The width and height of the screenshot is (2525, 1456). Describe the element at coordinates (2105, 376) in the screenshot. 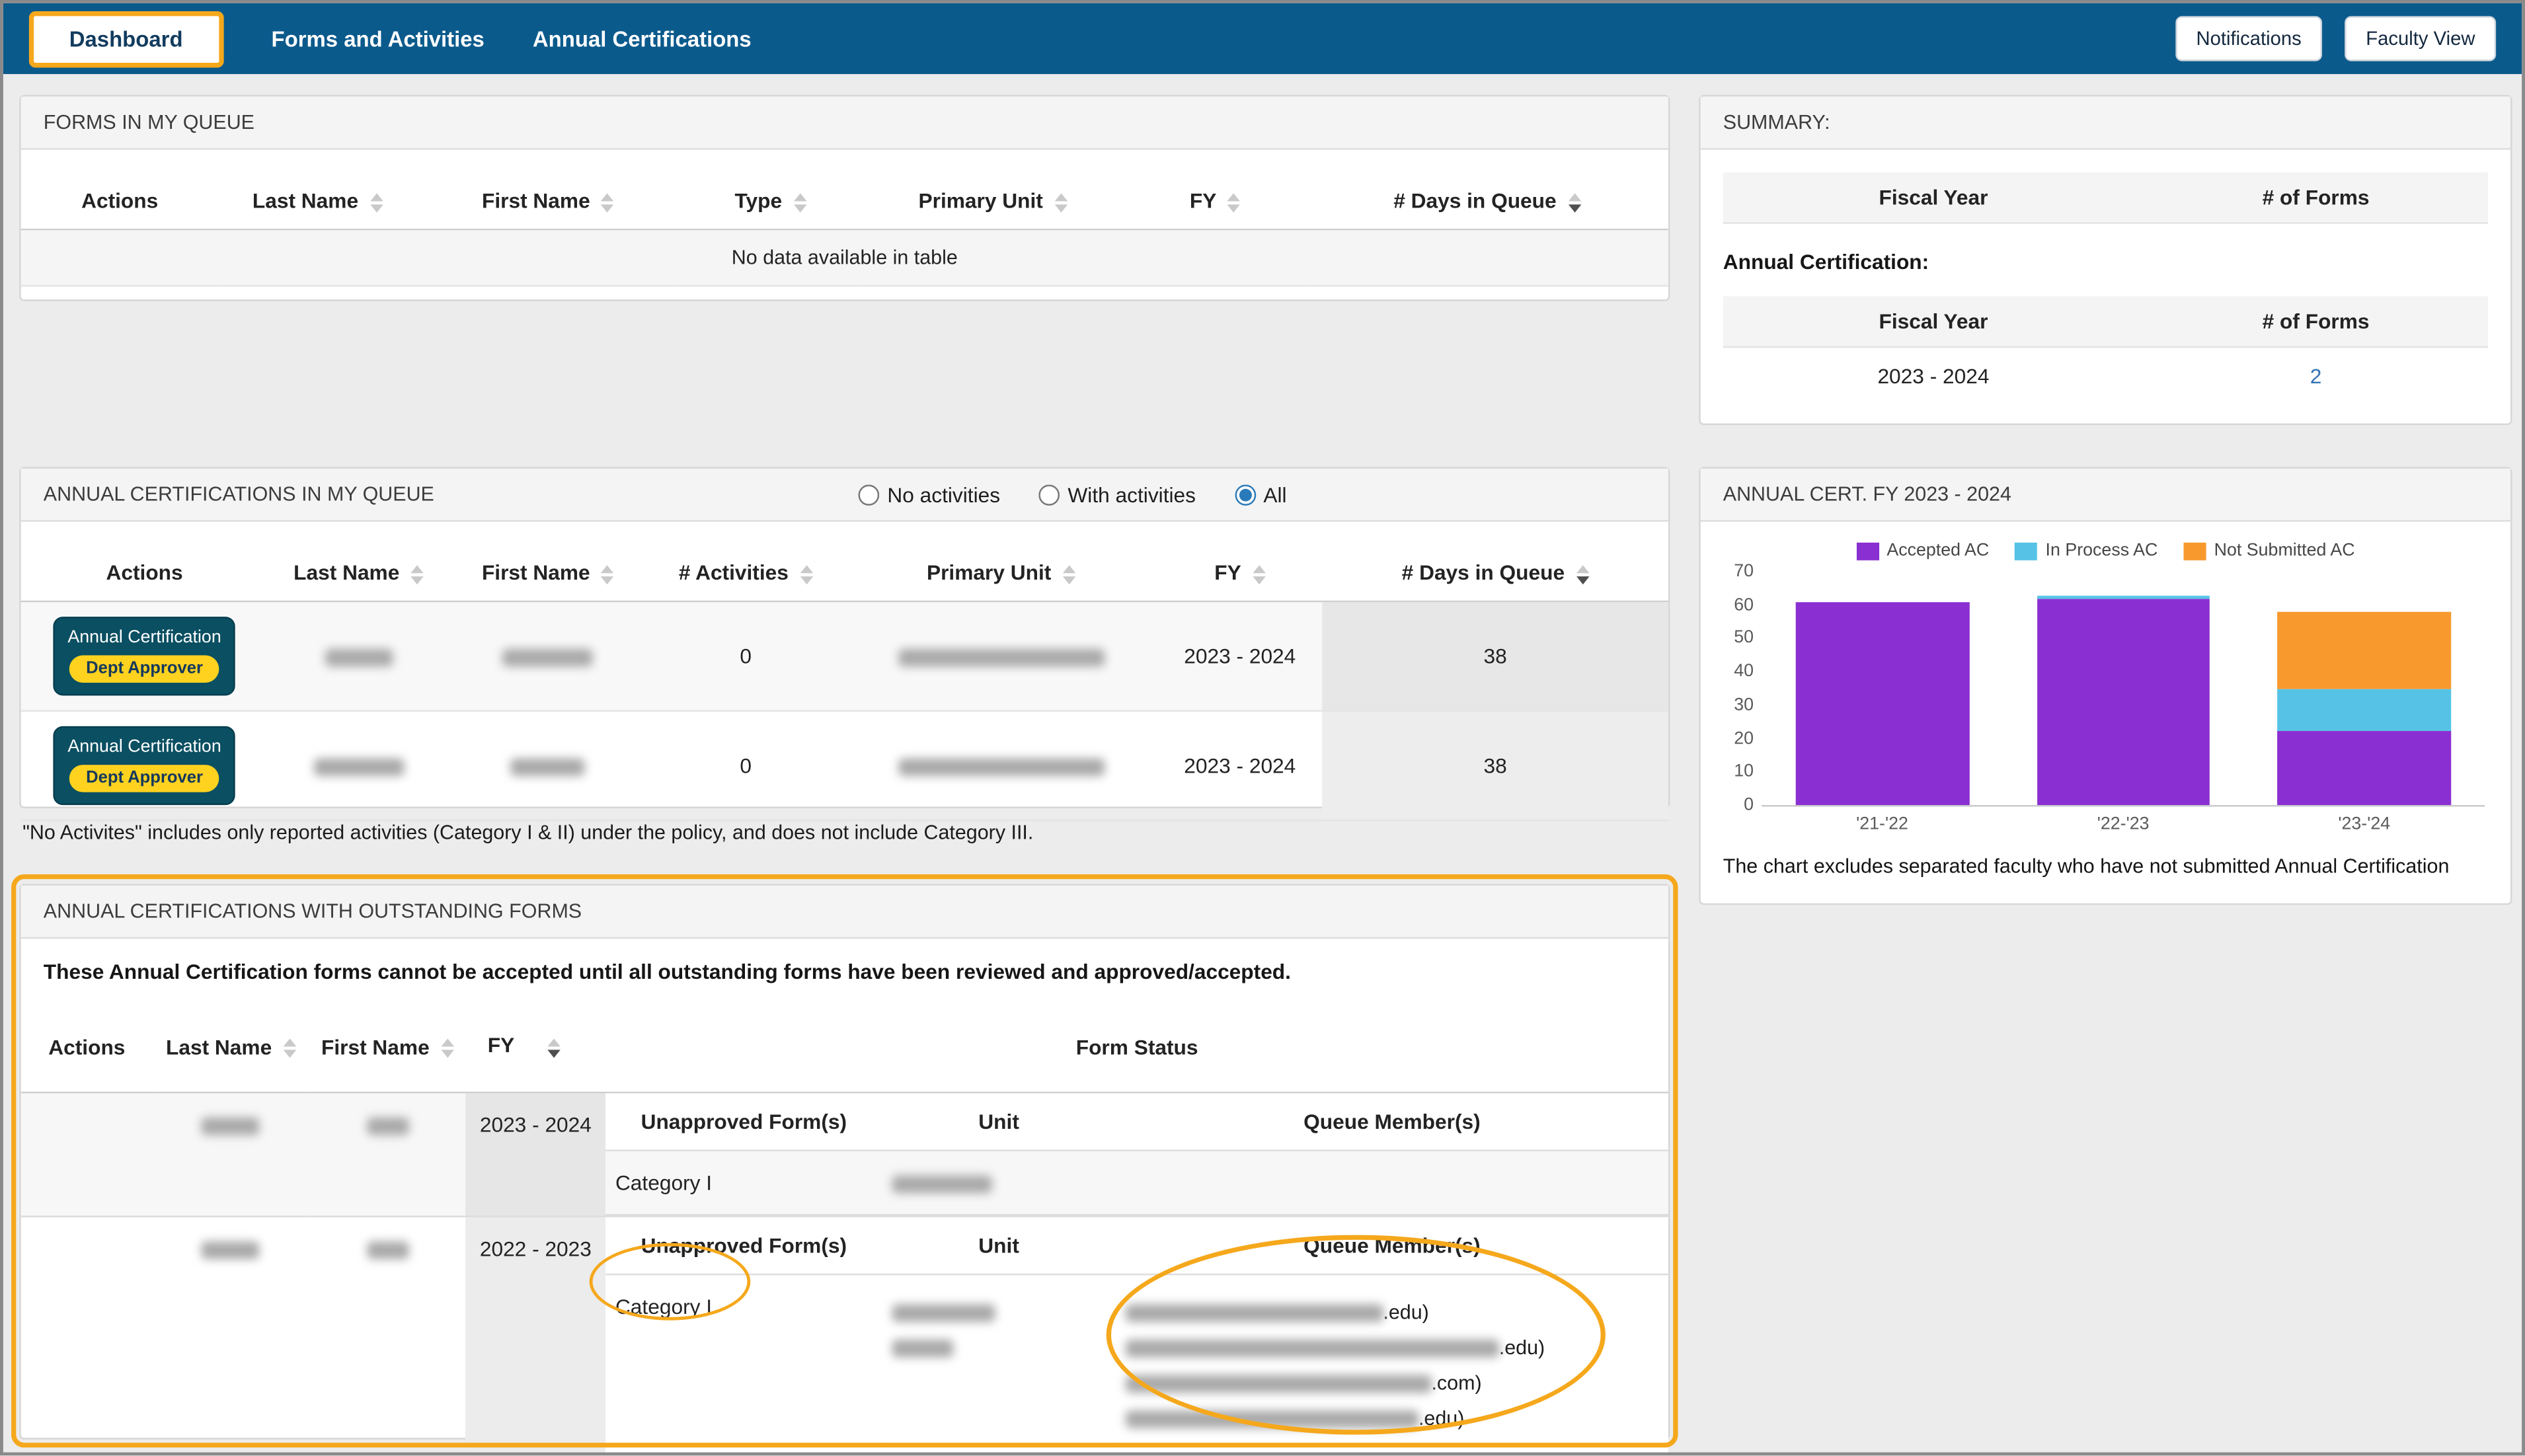

I see `summary-row: 2023 - 2024 2` at that location.